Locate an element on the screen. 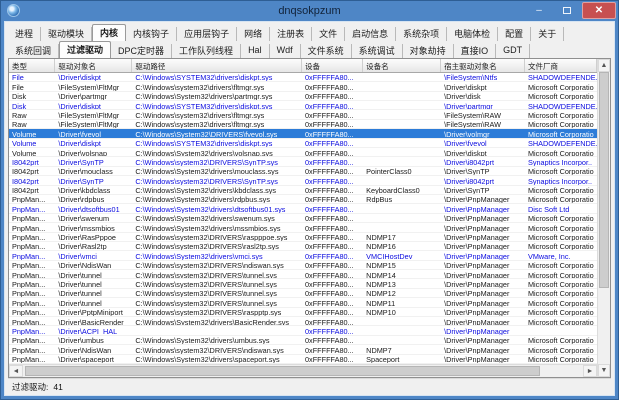 The height and width of the screenshot is (400, 619). cell-host: \Driver\SynTP is located at coordinates (467, 171).